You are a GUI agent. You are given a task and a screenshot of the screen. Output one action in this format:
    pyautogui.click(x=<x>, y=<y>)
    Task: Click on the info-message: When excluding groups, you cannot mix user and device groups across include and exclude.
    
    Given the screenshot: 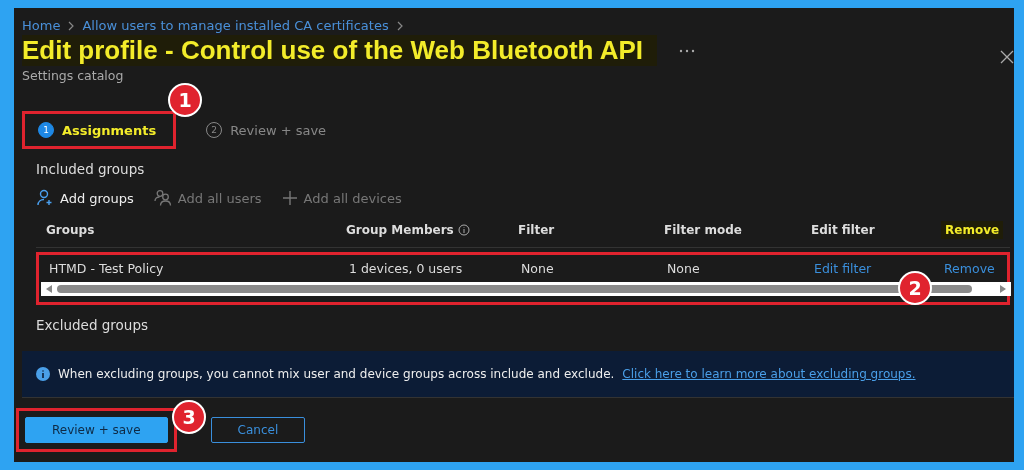 What is the action you would take?
    pyautogui.click(x=336, y=374)
    